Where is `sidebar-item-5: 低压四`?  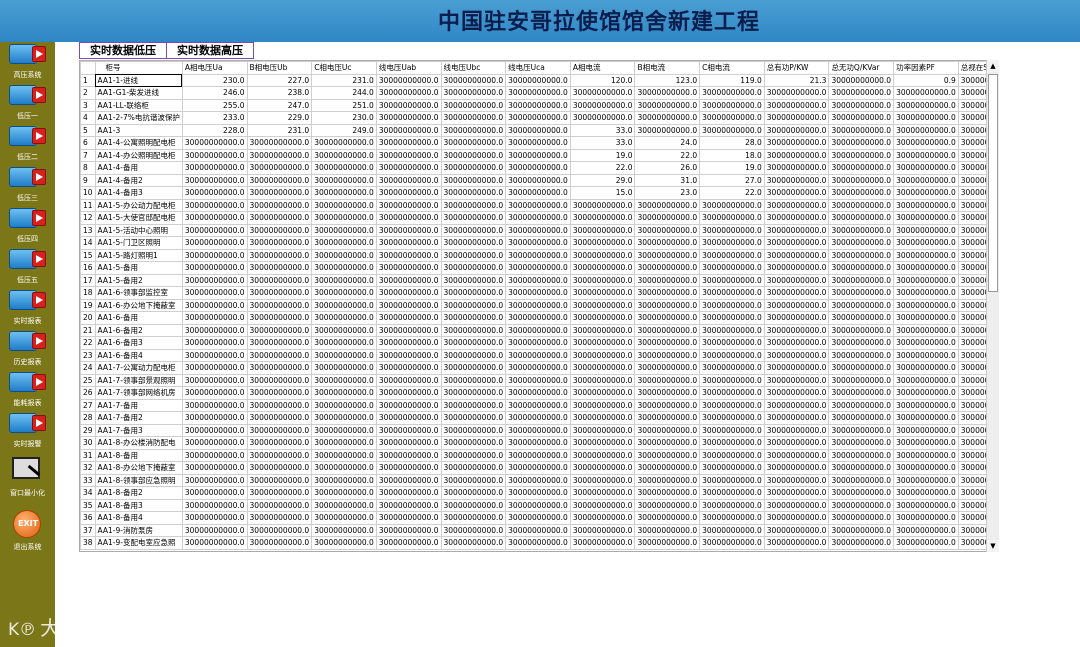
sidebar-item-5: 低压四 is located at coordinates (27, 226).